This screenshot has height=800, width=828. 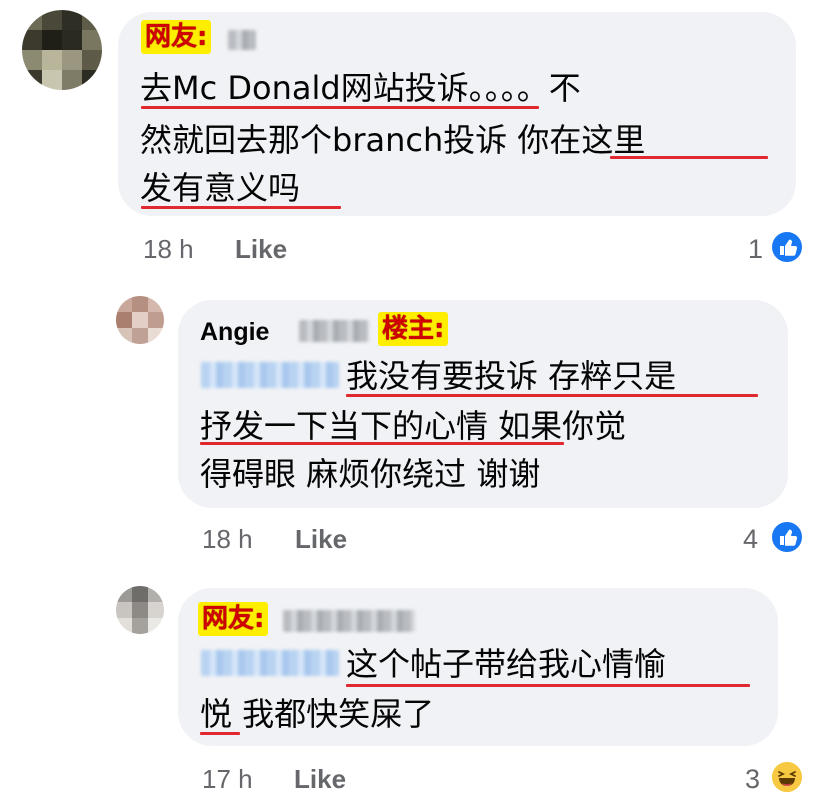 What do you see at coordinates (334, 331) in the screenshot?
I see `blurred-surname` at bounding box center [334, 331].